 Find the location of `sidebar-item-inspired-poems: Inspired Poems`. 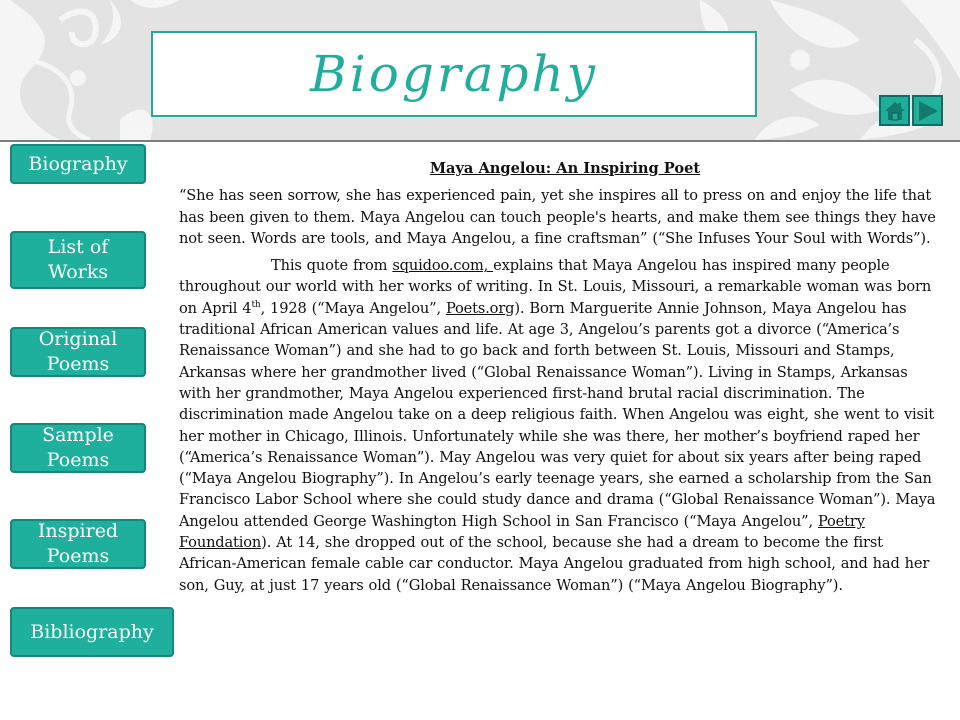

sidebar-item-inspired-poems: Inspired Poems is located at coordinates (78, 544).